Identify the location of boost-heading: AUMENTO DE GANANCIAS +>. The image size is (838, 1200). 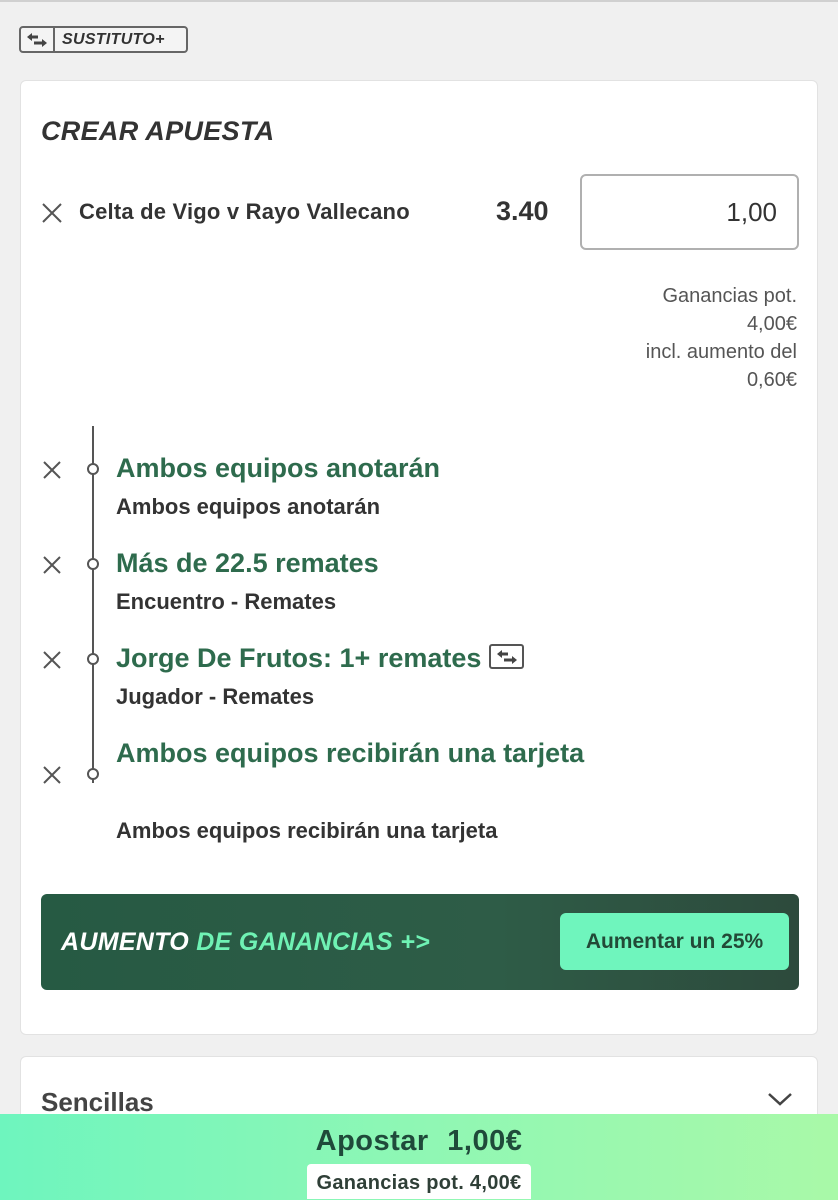
(245, 942).